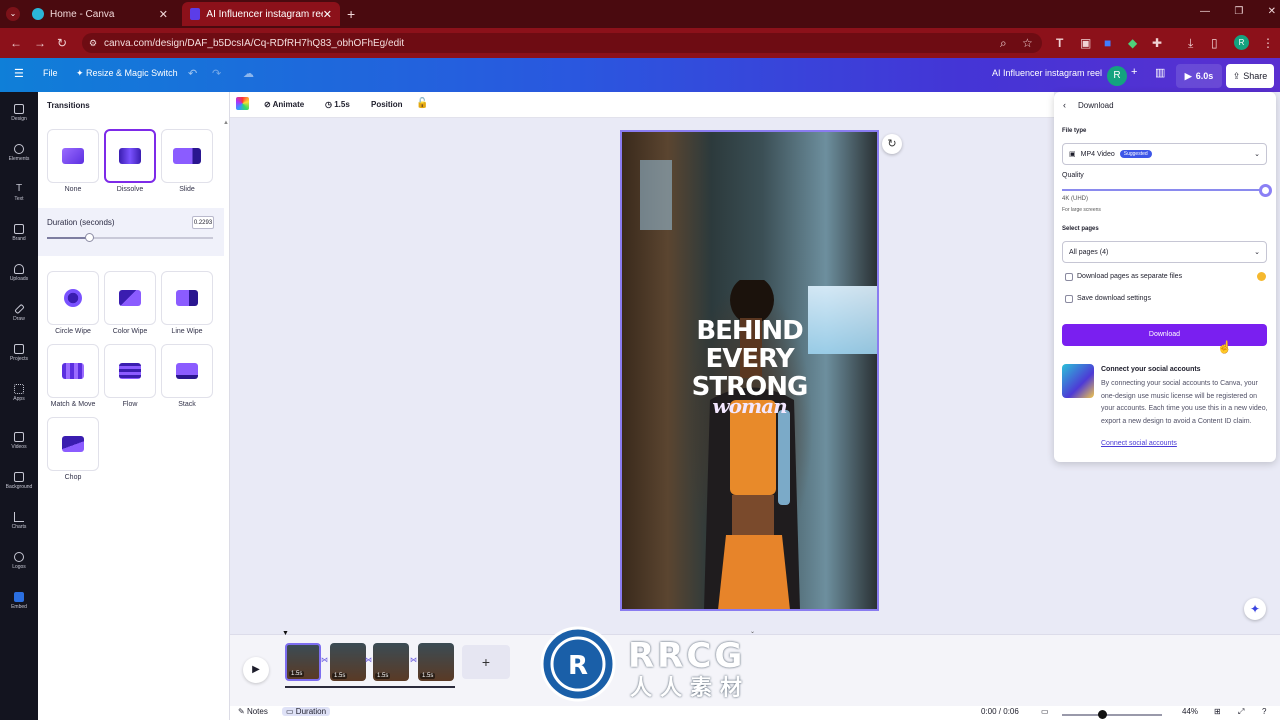  I want to click on transition-stack, so click(187, 371).